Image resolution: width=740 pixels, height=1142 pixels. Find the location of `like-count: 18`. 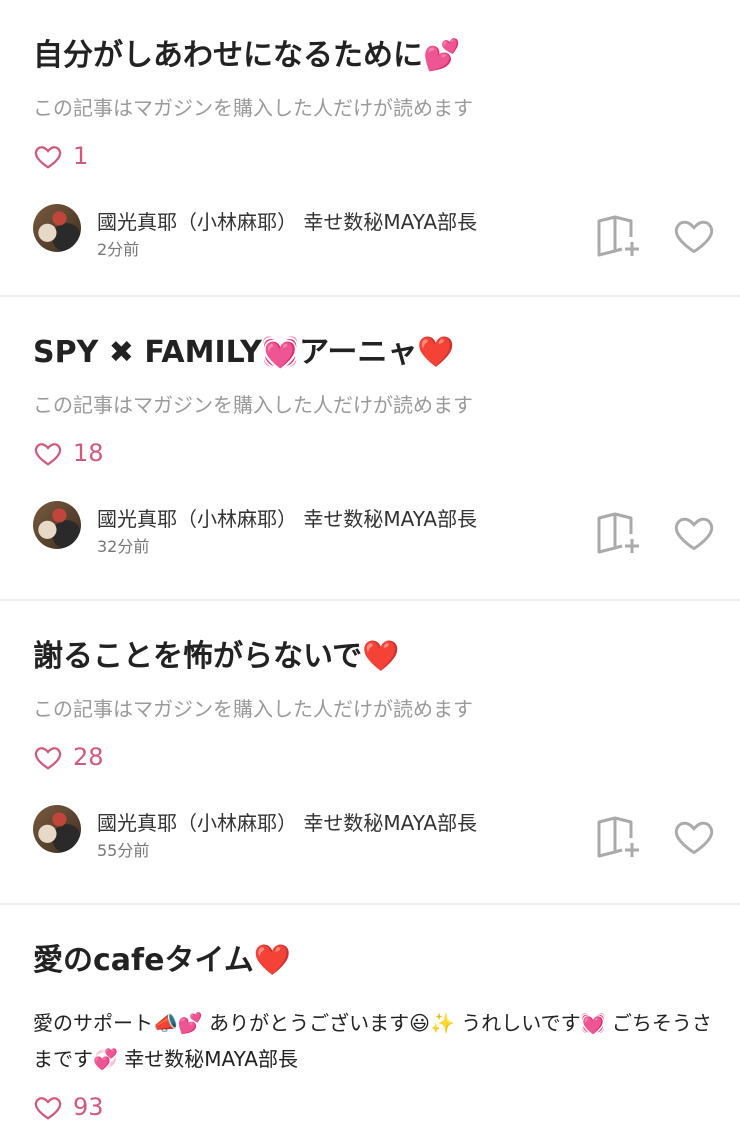

like-count: 18 is located at coordinates (68, 453).